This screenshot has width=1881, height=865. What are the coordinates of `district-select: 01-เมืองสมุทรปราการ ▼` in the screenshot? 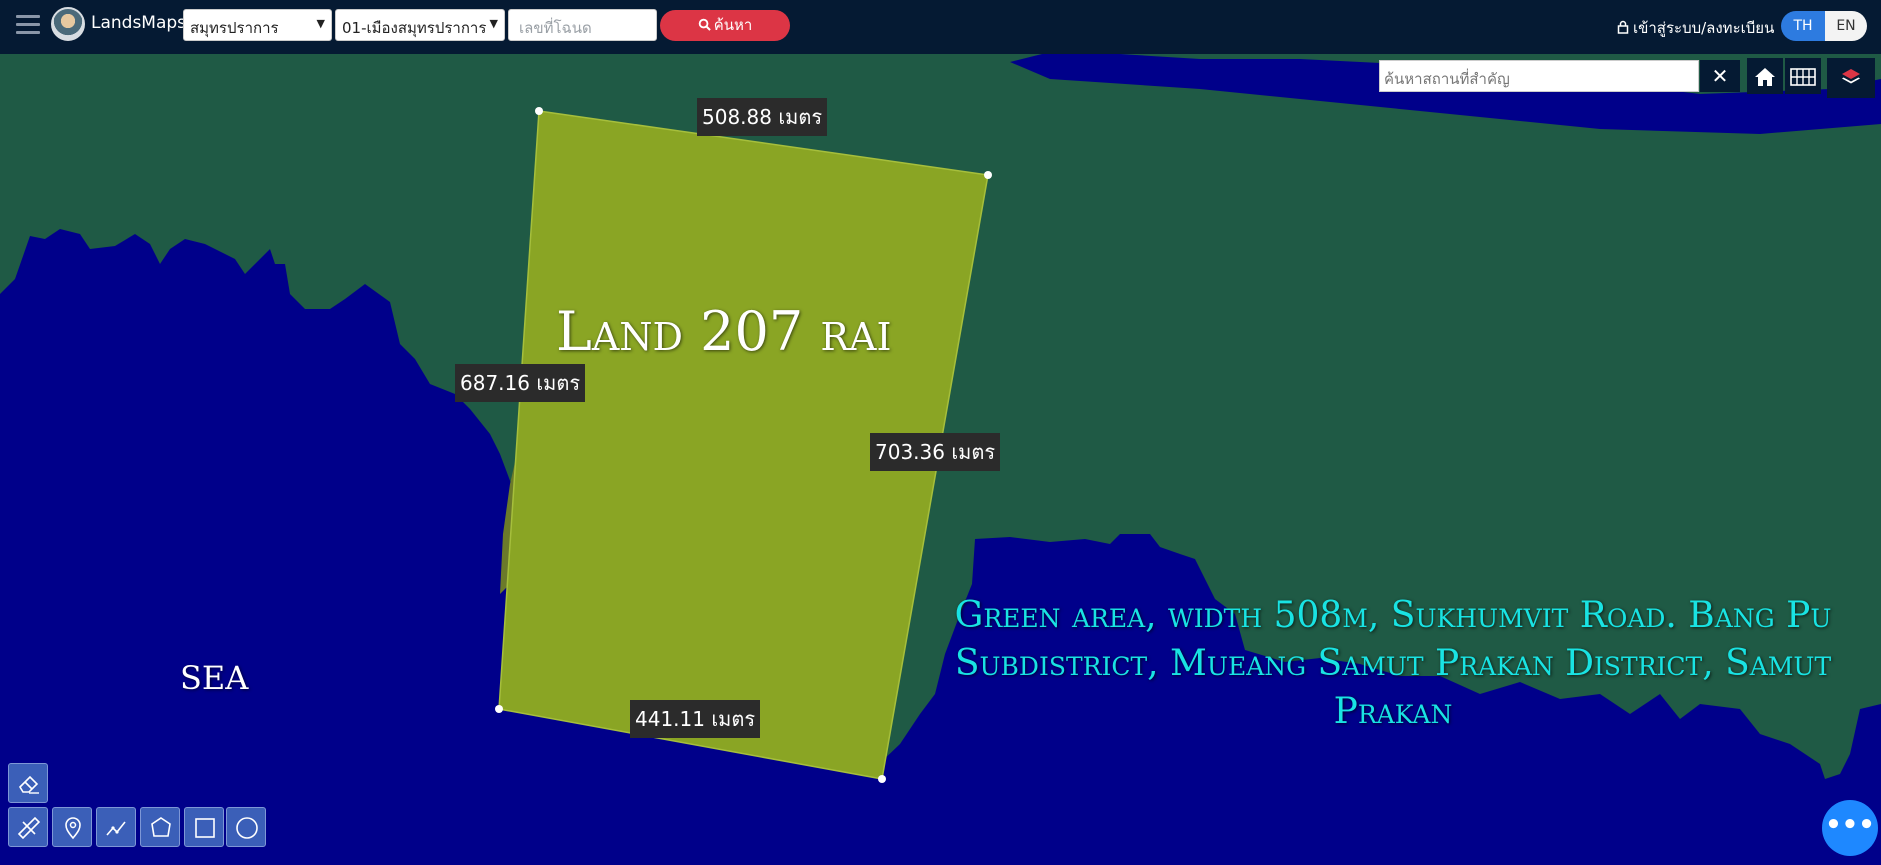 It's located at (420, 25).